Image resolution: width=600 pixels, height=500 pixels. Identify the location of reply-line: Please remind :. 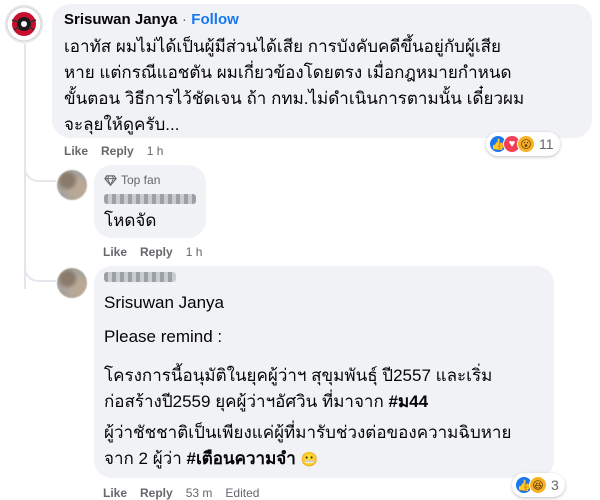
(163, 336).